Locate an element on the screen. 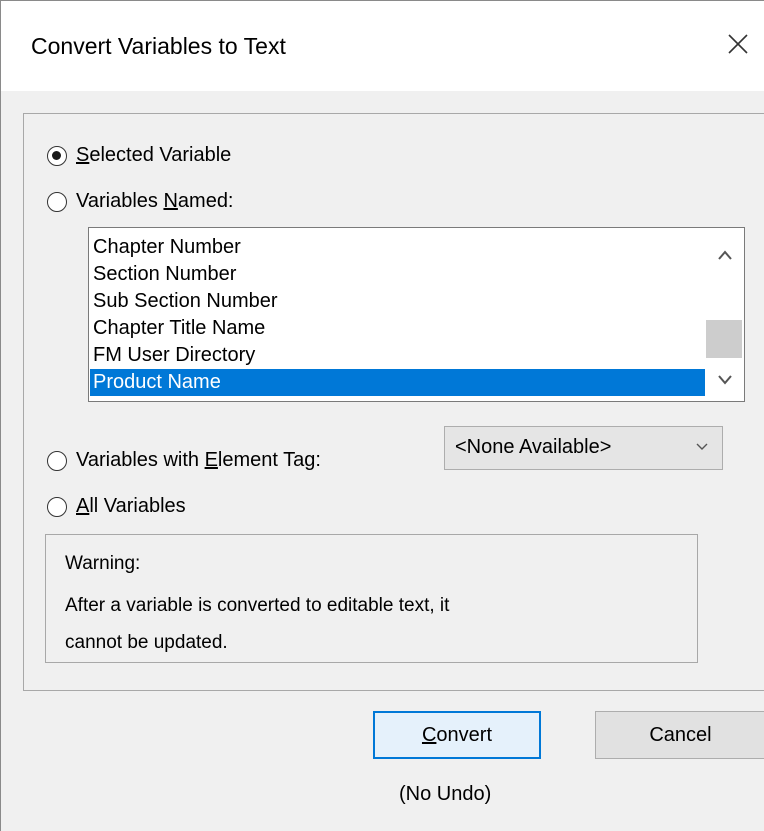 Image resolution: width=764 pixels, height=831 pixels. element-tag-select: <None Available> is located at coordinates (583, 448).